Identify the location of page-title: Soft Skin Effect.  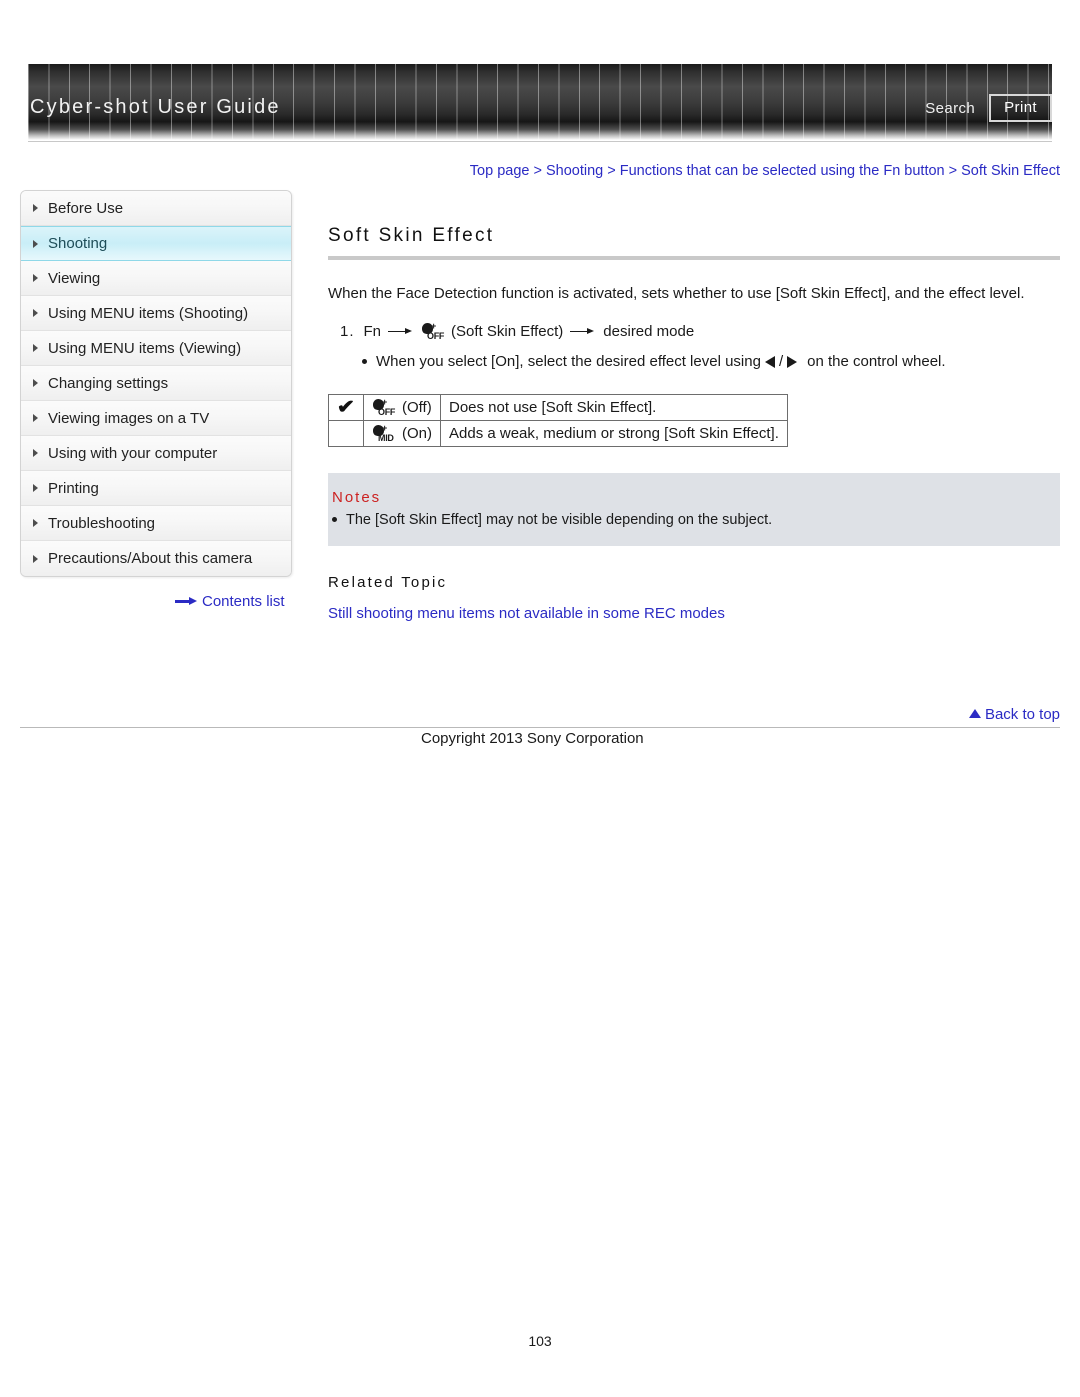
(411, 235).